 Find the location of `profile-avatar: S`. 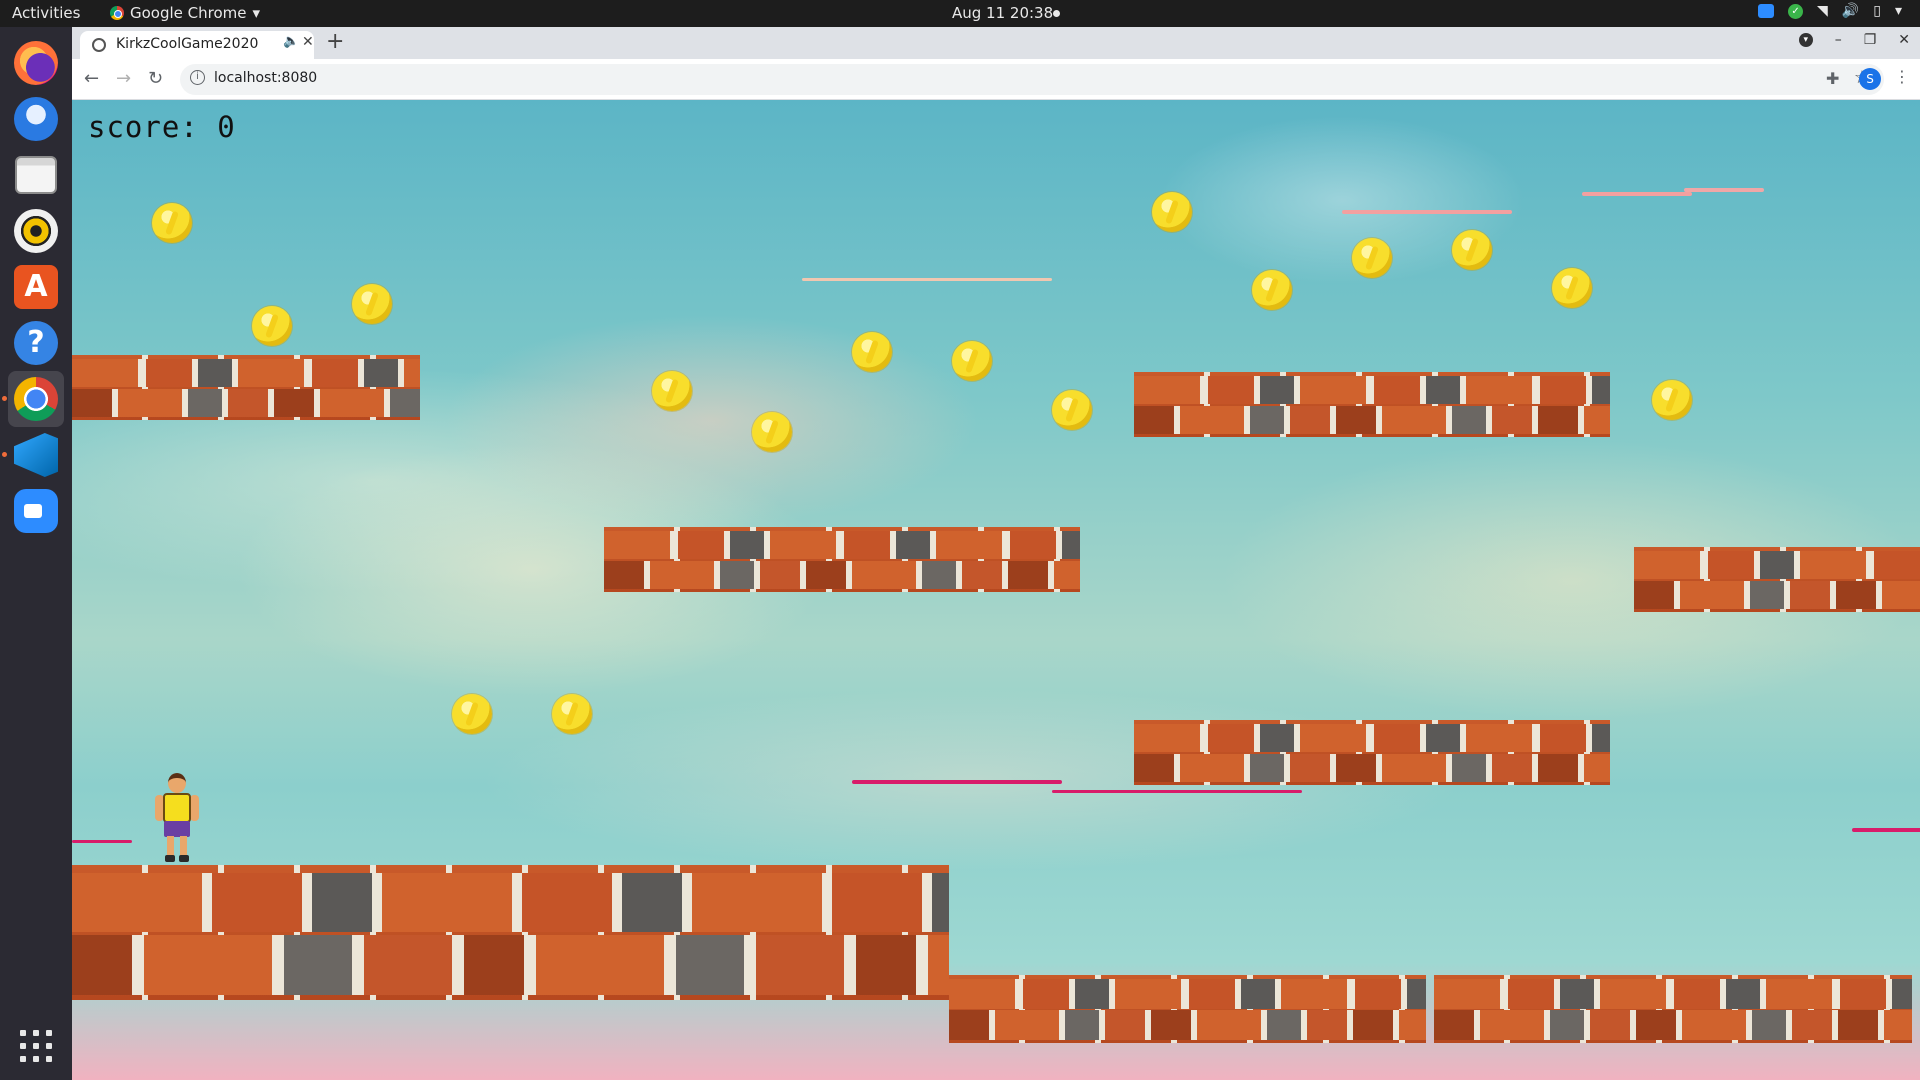

profile-avatar: S is located at coordinates (1870, 79).